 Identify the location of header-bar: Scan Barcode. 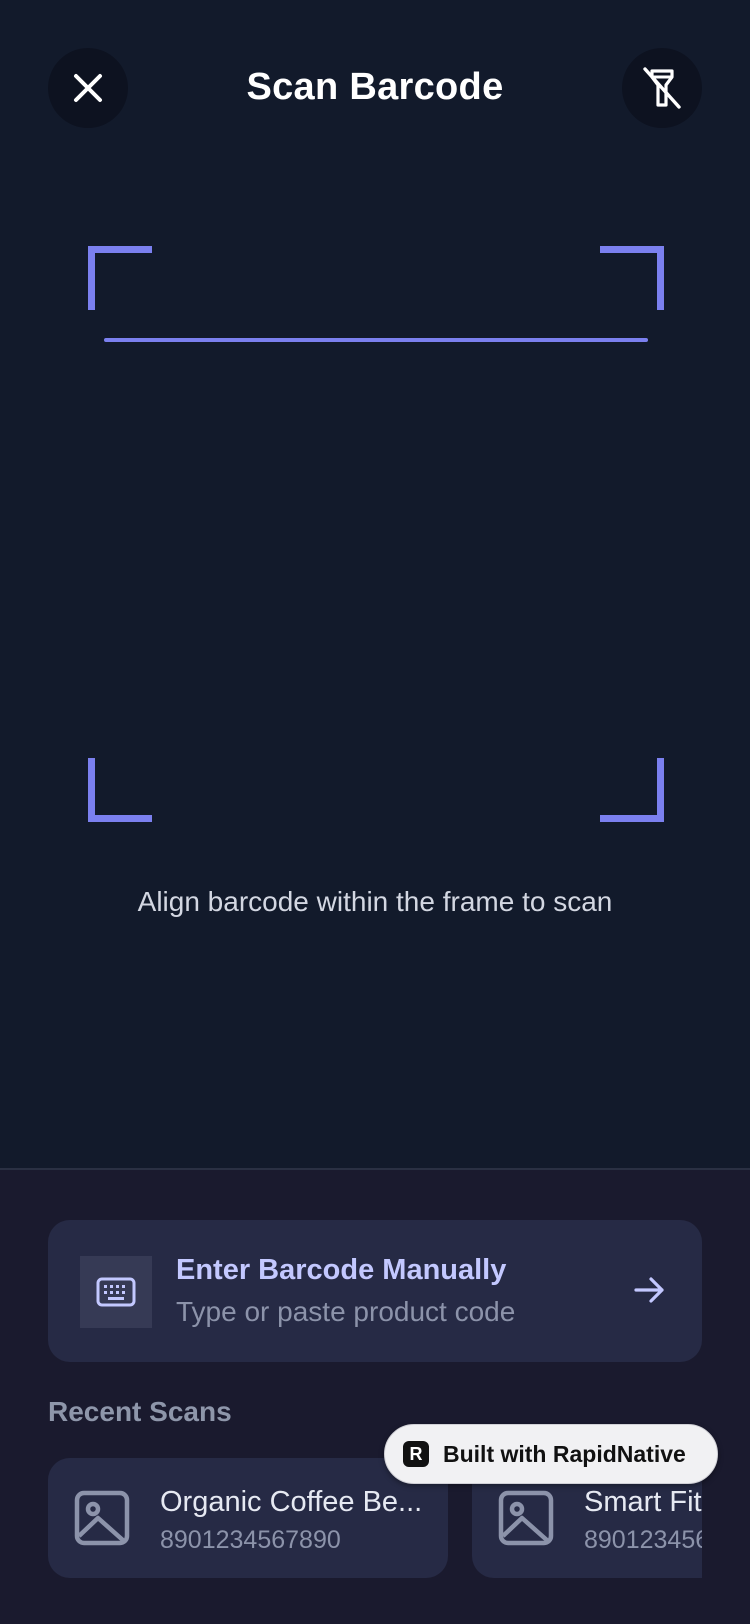
(375, 90).